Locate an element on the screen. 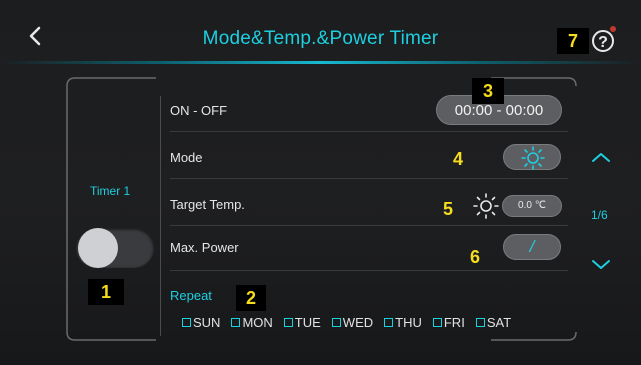  header-divider is located at coordinates (320, 62).